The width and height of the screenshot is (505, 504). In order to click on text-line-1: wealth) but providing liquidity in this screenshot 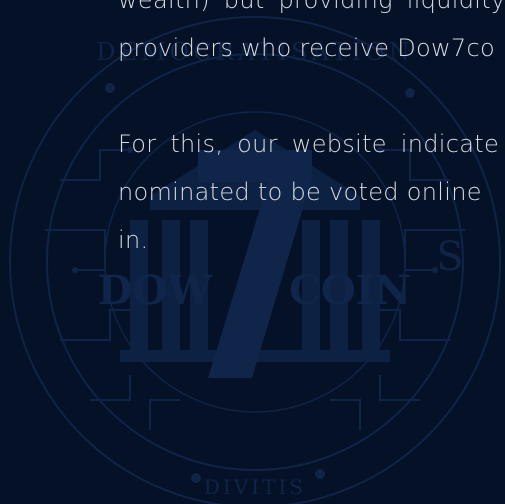, I will do `click(311, 7)`.